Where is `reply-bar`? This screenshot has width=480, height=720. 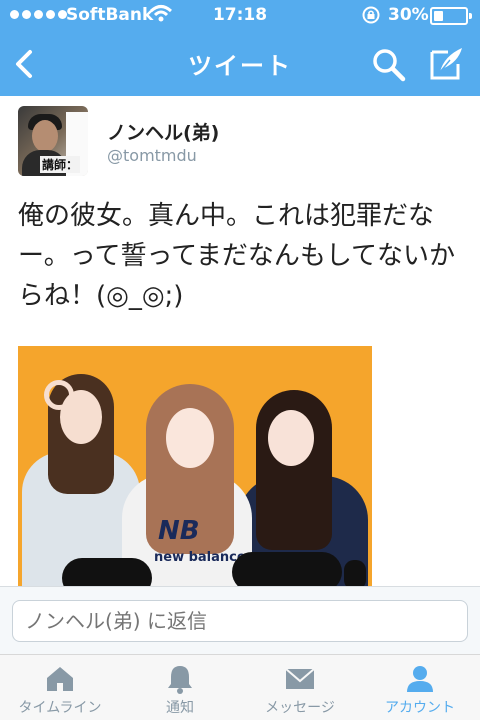 reply-bar is located at coordinates (240, 620).